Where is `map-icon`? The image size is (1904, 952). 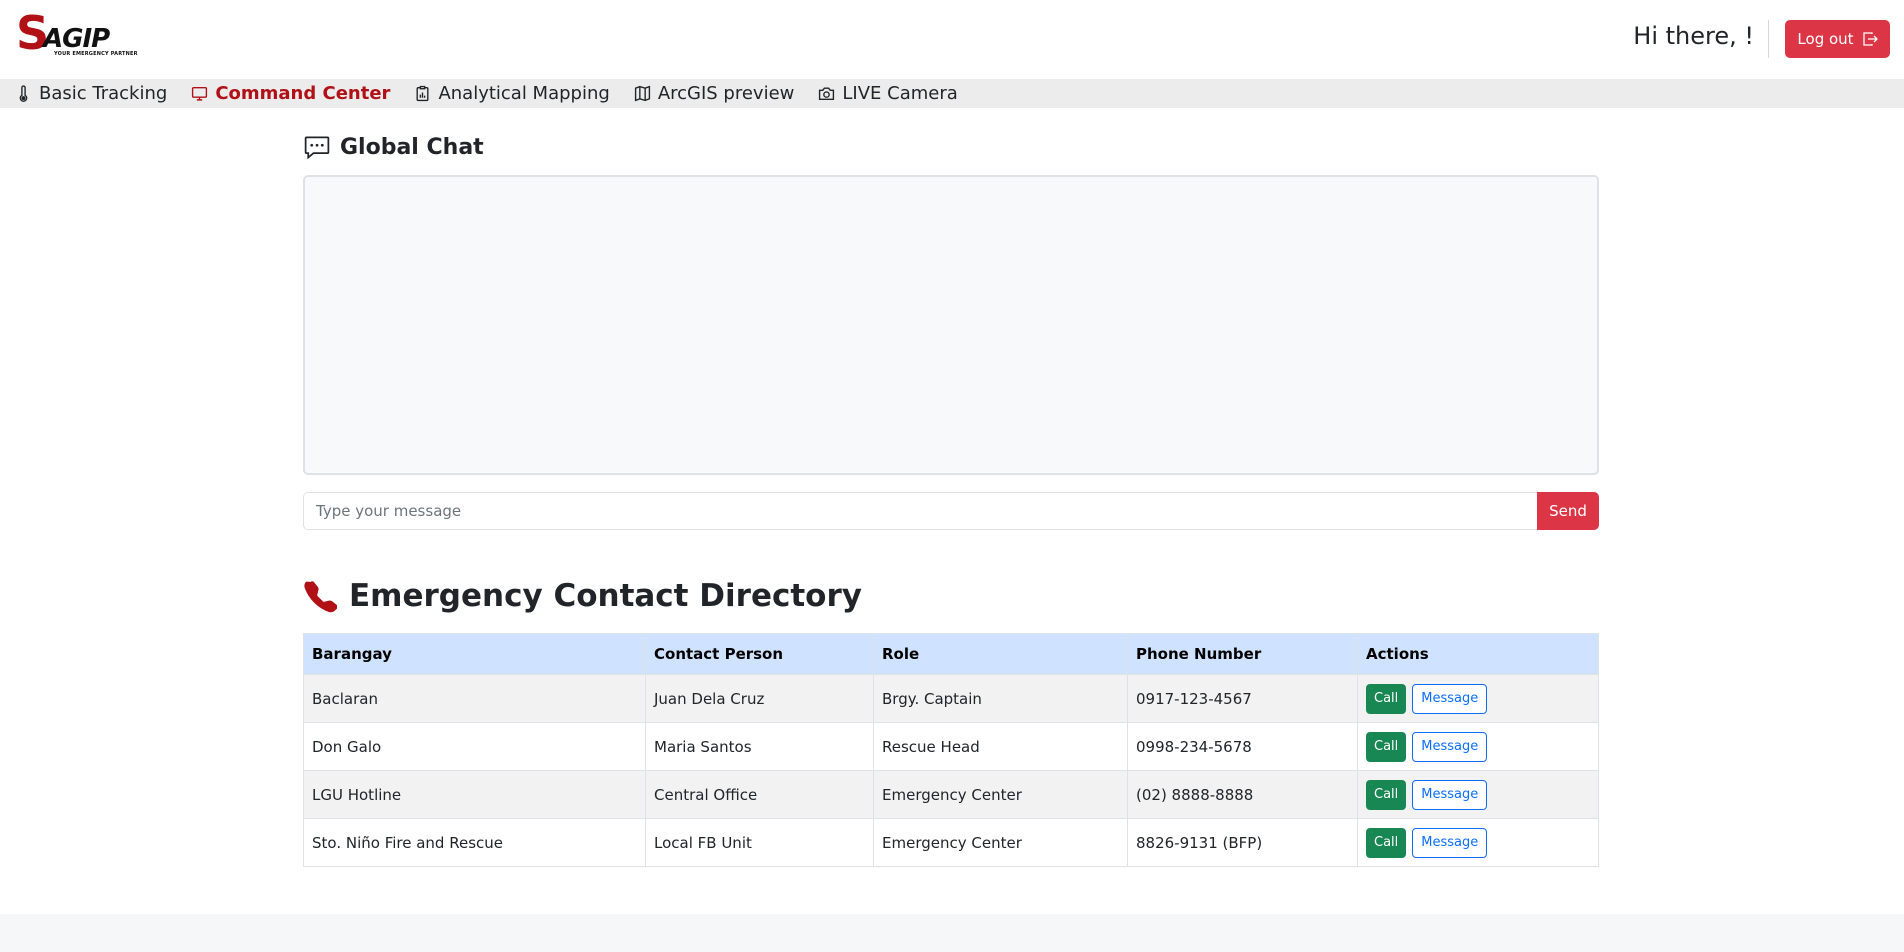
map-icon is located at coordinates (642, 93).